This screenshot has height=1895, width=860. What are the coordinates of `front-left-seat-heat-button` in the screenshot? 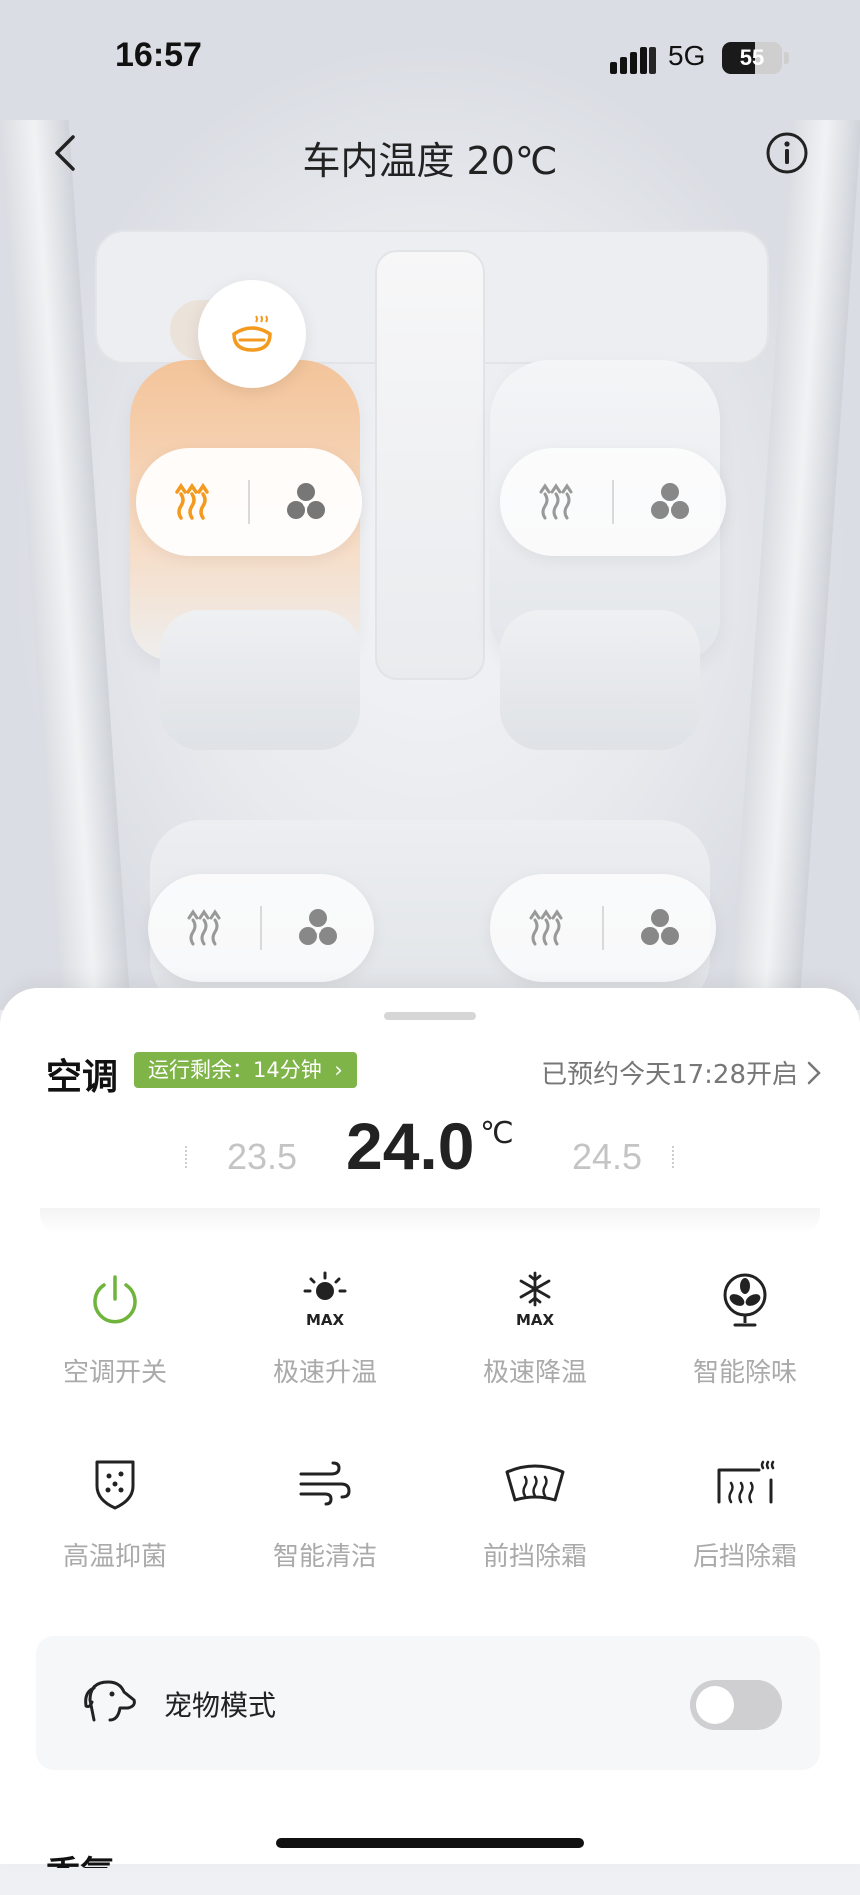 It's located at (192, 502).